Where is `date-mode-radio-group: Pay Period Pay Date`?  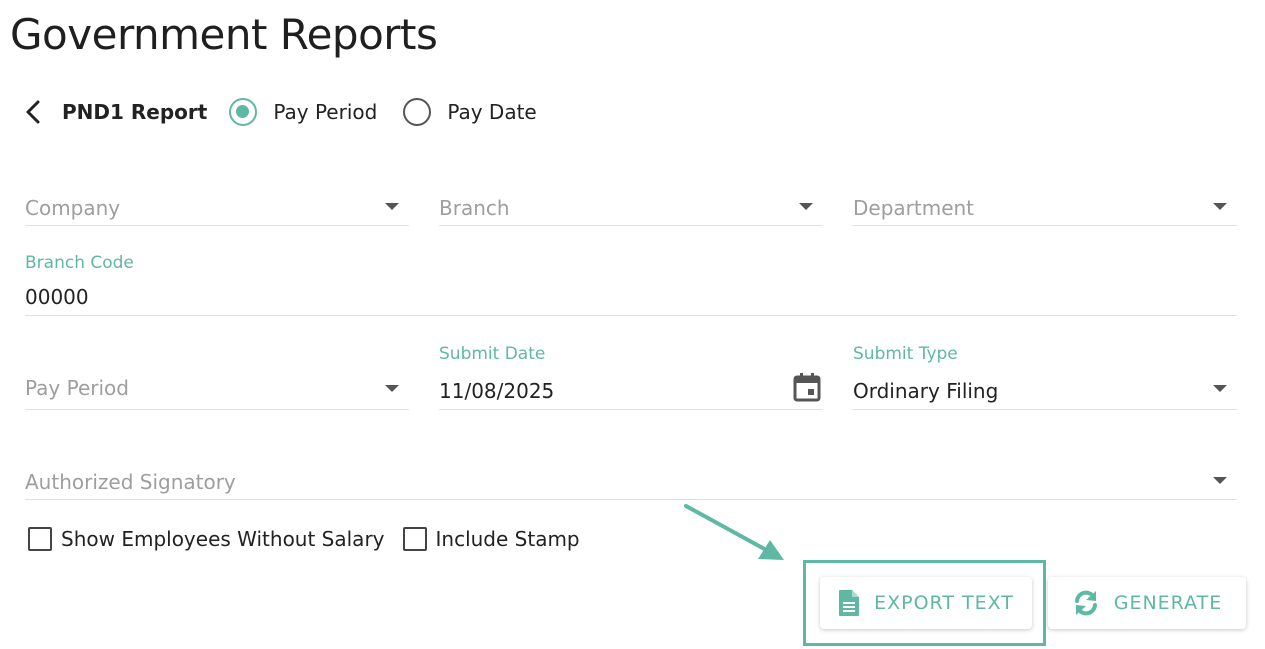 date-mode-radio-group: Pay Period Pay Date is located at coordinates (395, 112).